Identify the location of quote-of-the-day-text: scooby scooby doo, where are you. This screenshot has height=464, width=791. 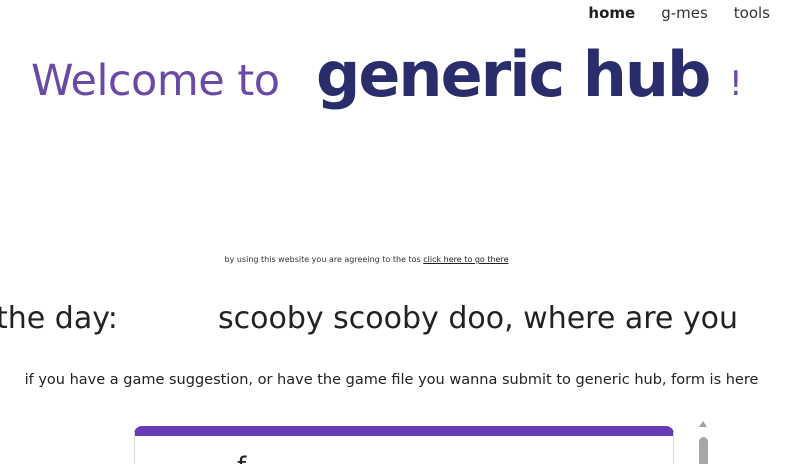
(478, 318).